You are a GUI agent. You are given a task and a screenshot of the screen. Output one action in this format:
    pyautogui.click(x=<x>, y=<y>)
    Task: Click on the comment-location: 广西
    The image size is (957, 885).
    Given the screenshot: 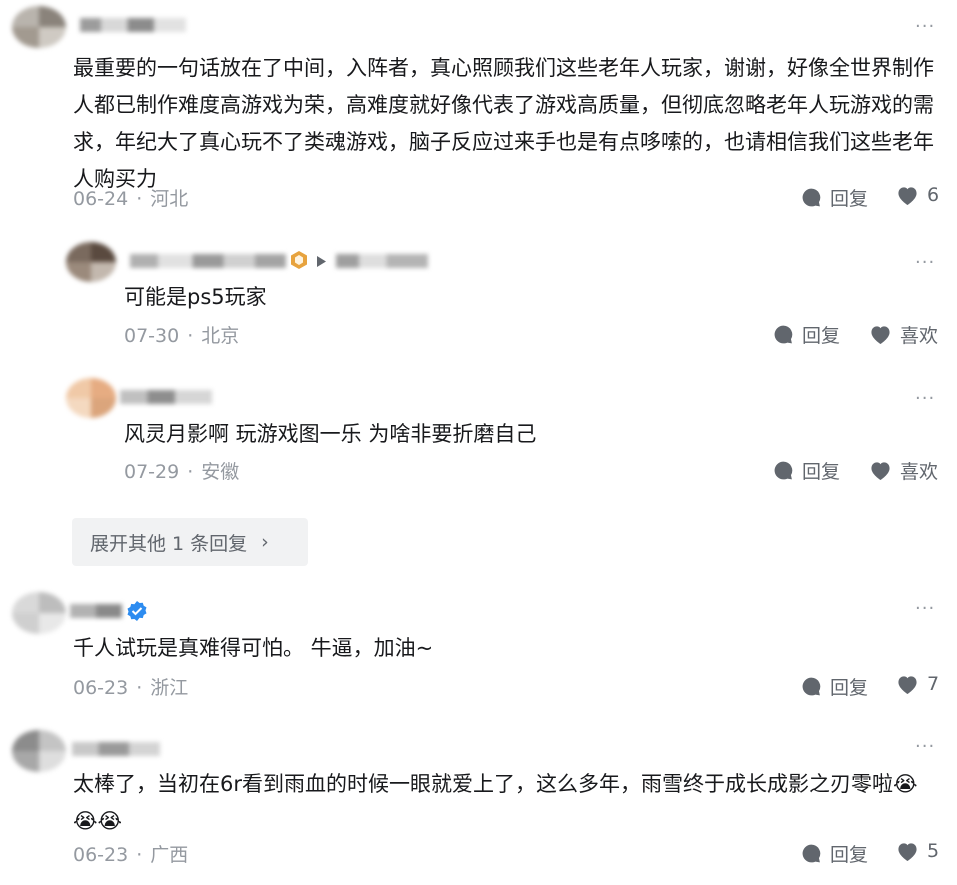 What is the action you would take?
    pyautogui.click(x=169, y=855)
    